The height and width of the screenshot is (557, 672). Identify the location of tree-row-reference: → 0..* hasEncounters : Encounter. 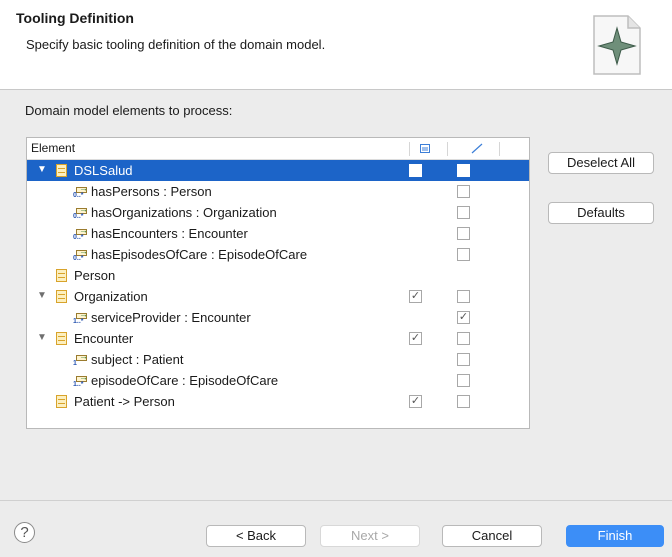
(278, 233).